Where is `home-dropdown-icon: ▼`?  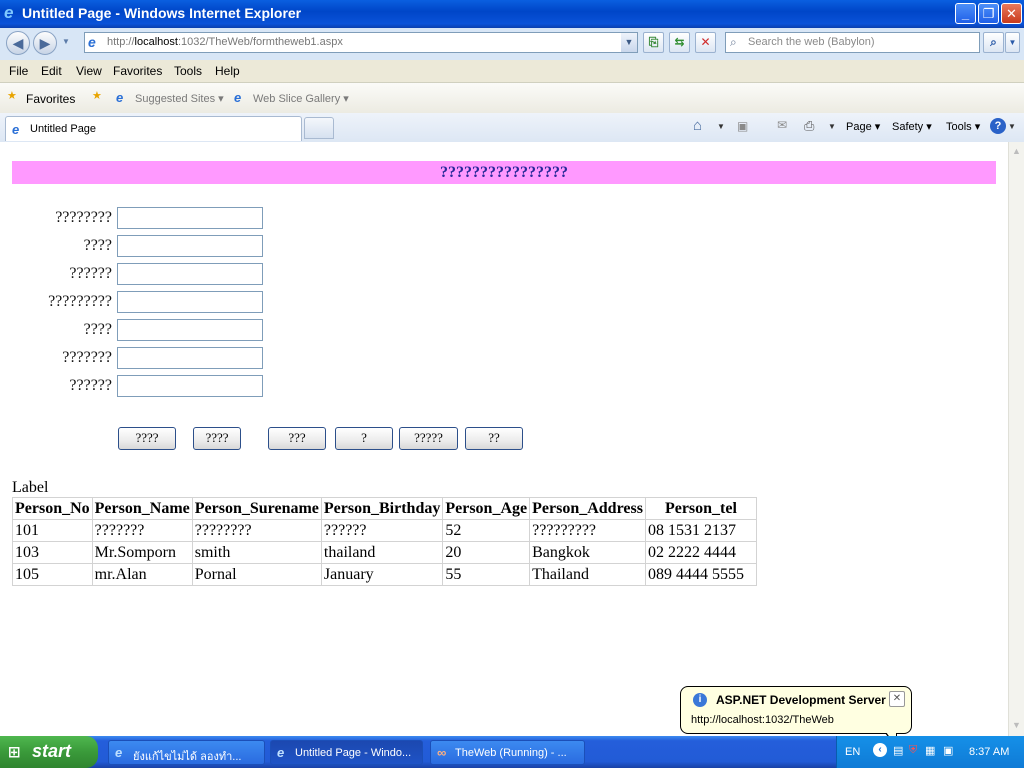
home-dropdown-icon: ▼ is located at coordinates (721, 126).